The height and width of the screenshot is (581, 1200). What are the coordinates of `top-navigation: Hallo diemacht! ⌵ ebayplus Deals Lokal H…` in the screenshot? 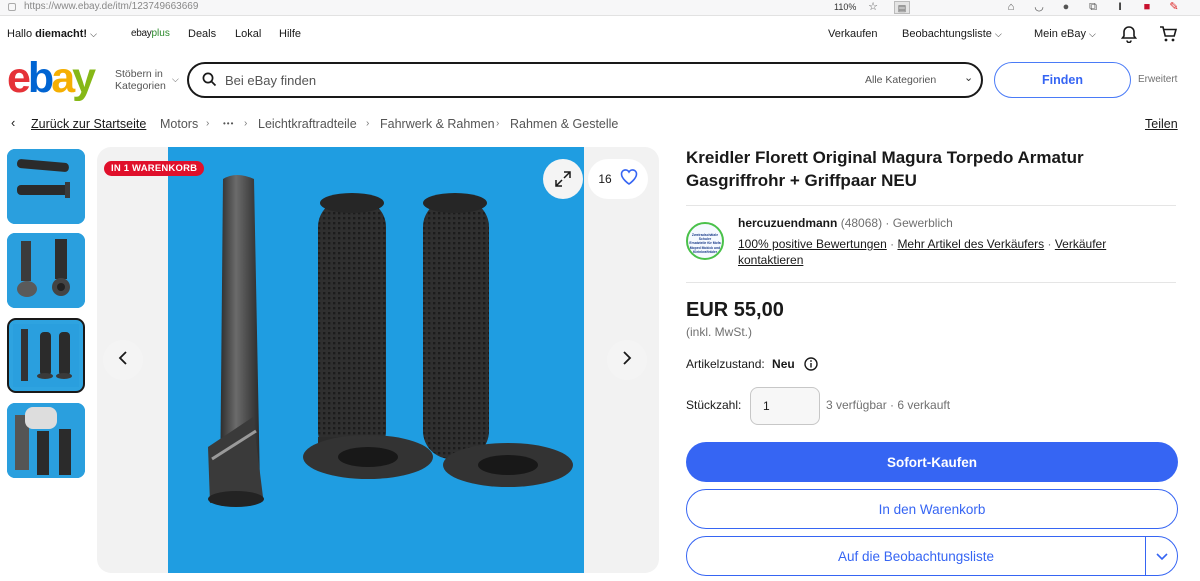 It's located at (600, 34).